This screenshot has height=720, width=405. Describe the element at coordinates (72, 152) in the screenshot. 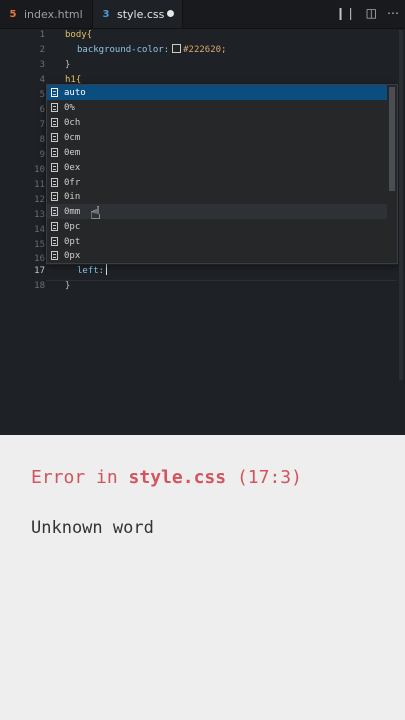

I see `suggestion-label: 0em` at that location.